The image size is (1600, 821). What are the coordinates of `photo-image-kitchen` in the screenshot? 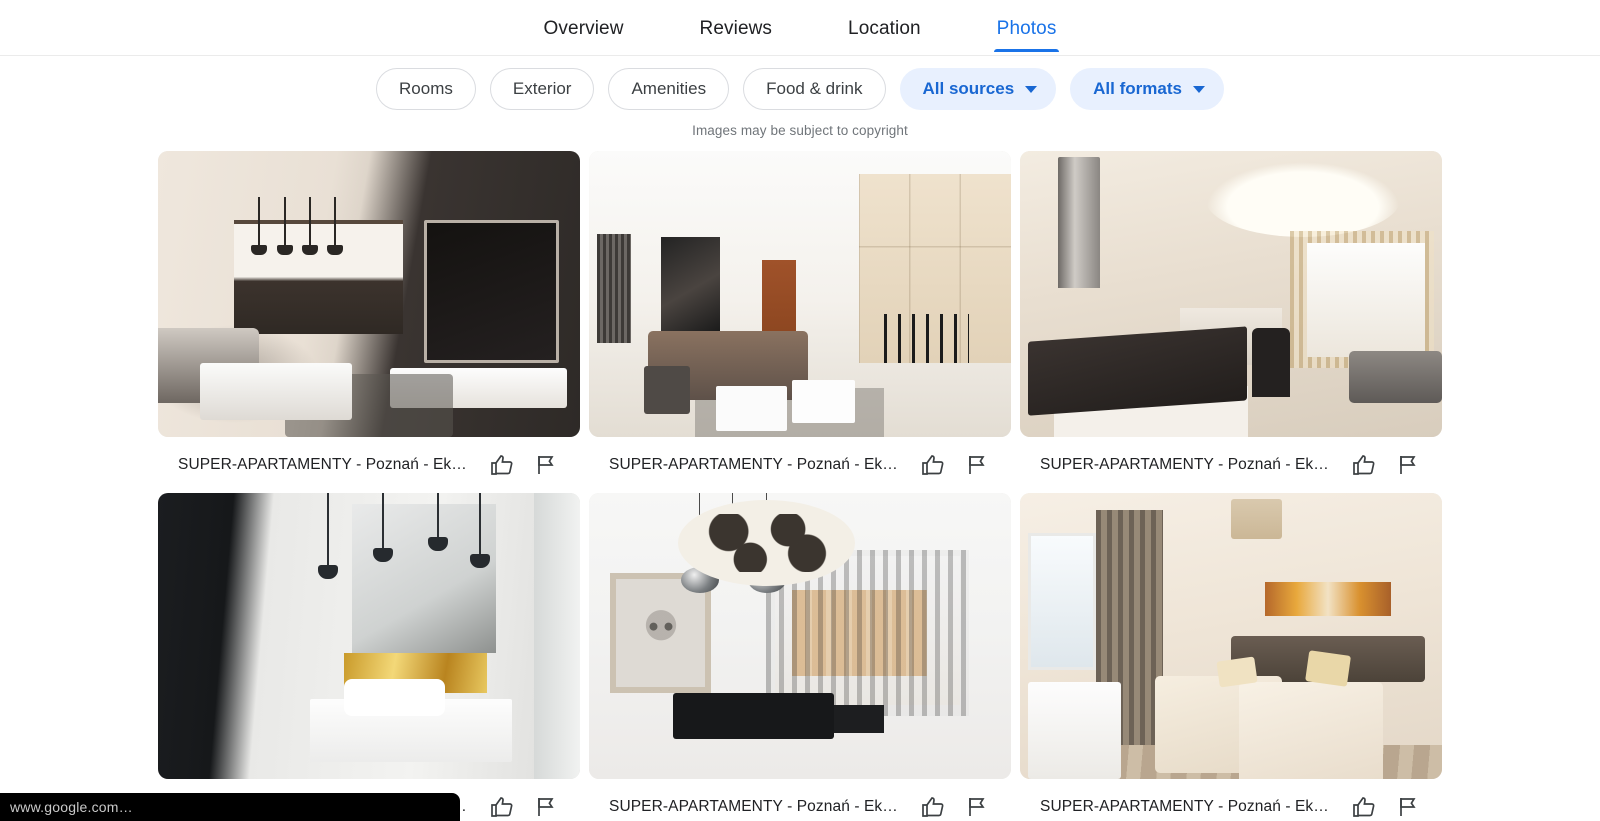 It's located at (1231, 294).